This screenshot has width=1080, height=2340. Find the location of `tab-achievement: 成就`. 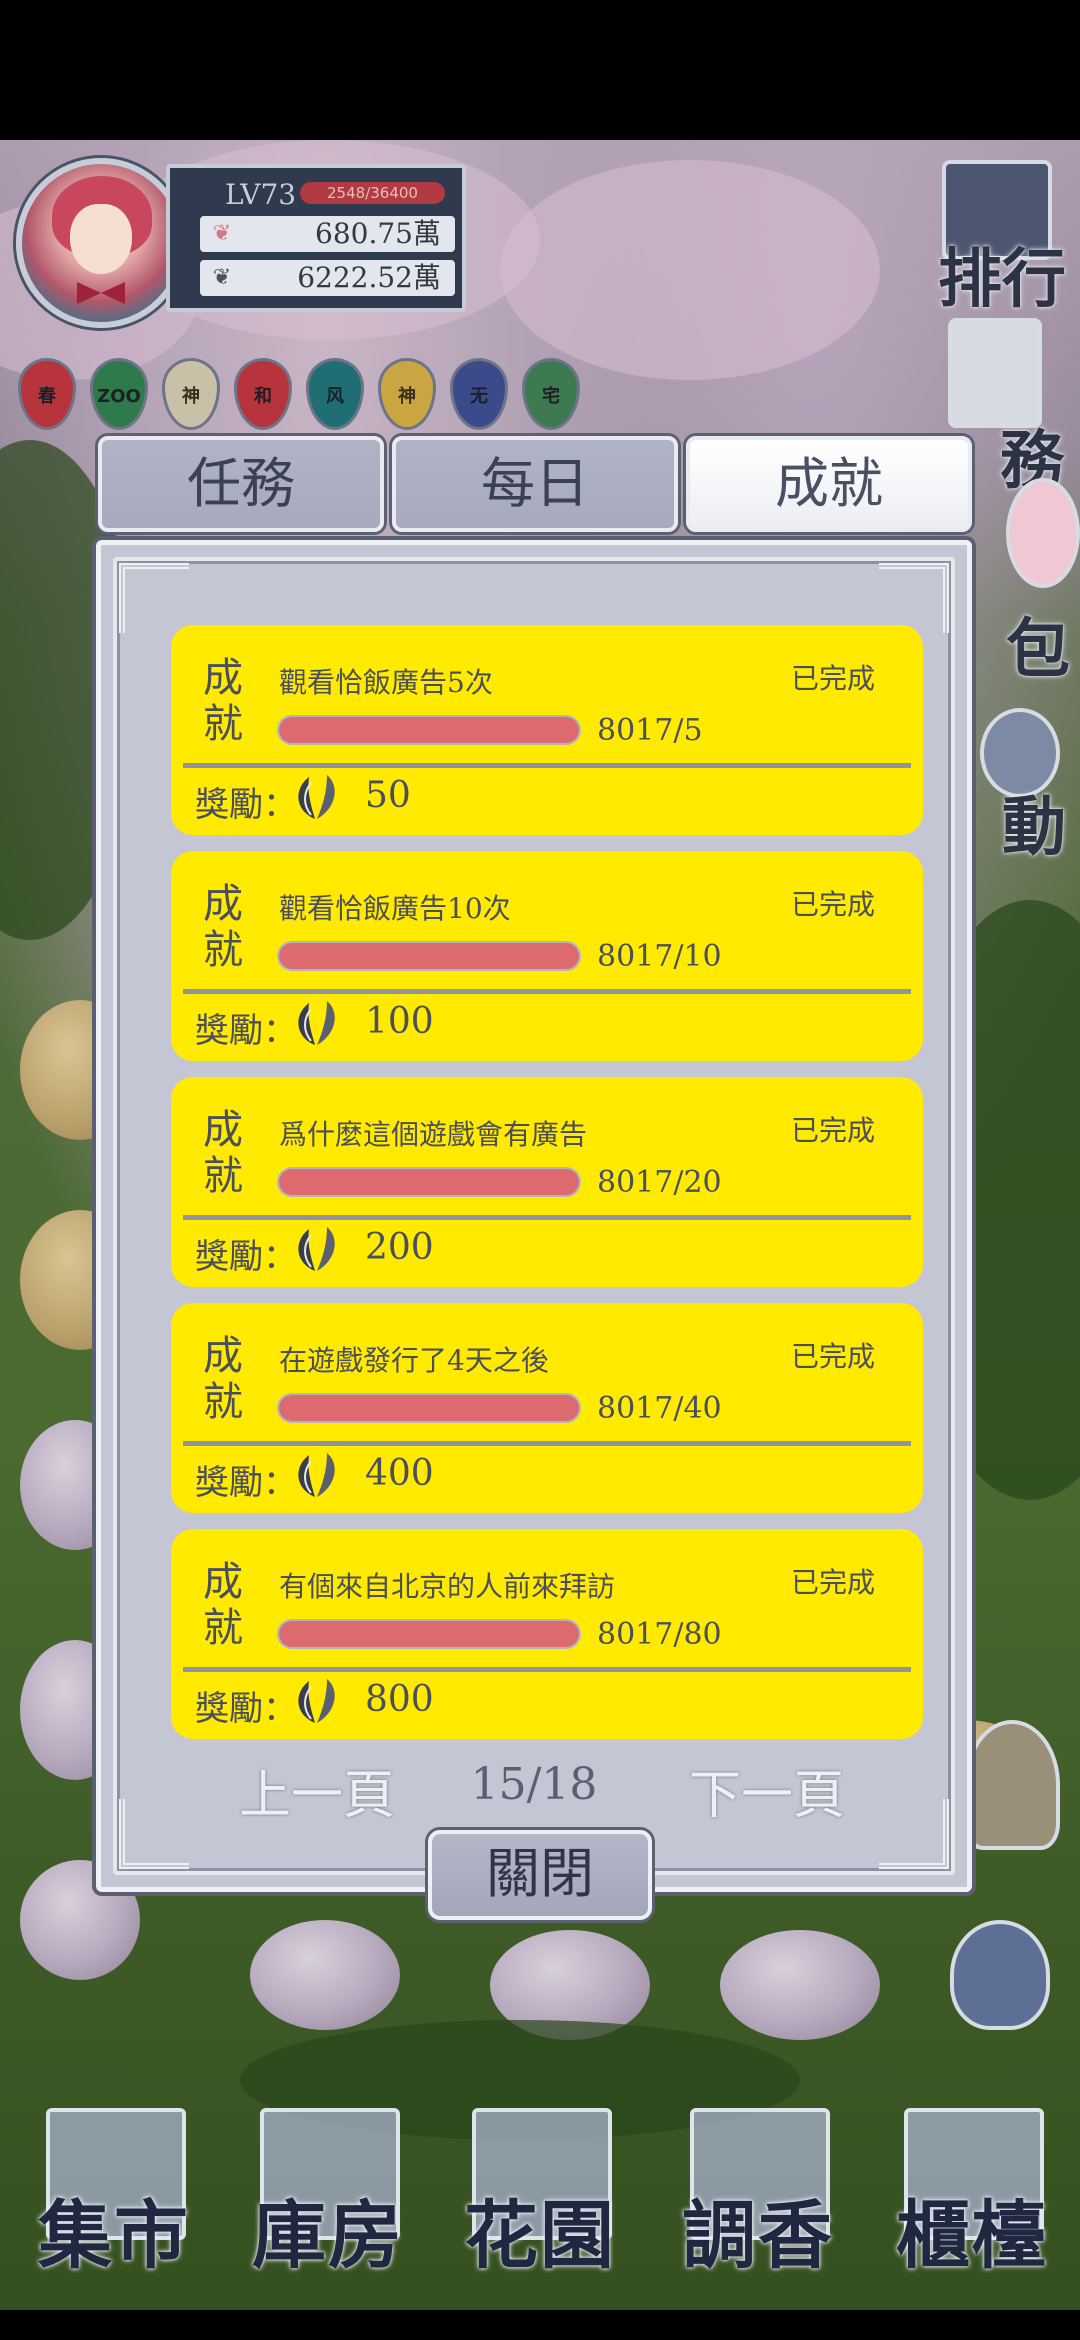

tab-achievement: 成就 is located at coordinates (829, 484).